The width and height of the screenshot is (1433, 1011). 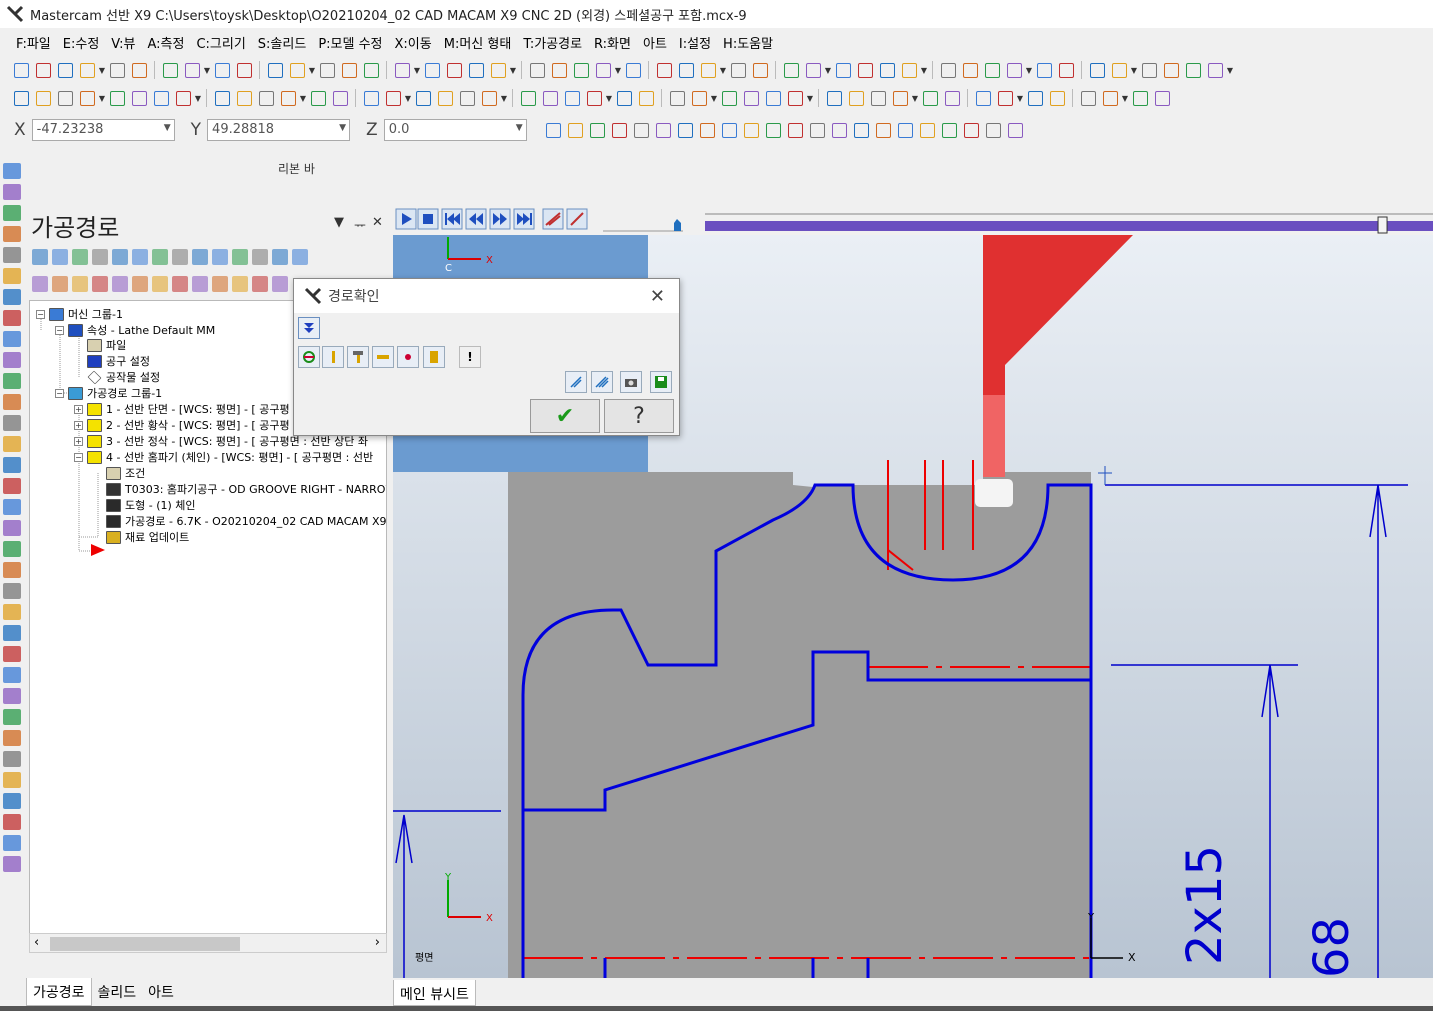 I want to click on ok-button: ✔, so click(x=565, y=416).